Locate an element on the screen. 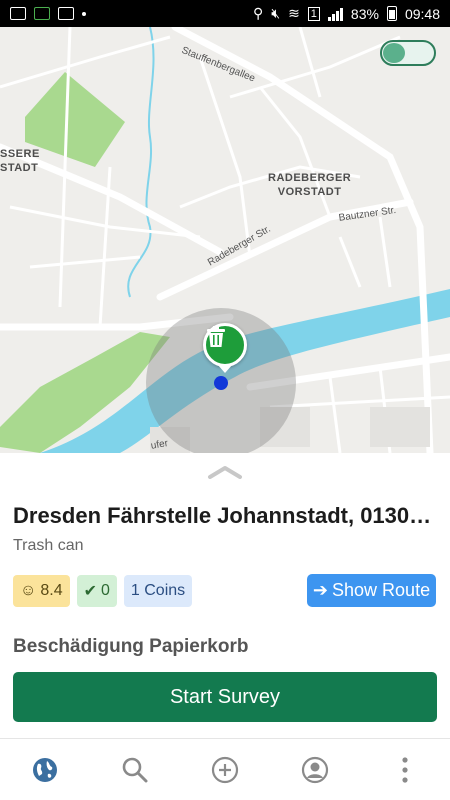  more-notifications-icon is located at coordinates (84, 13).